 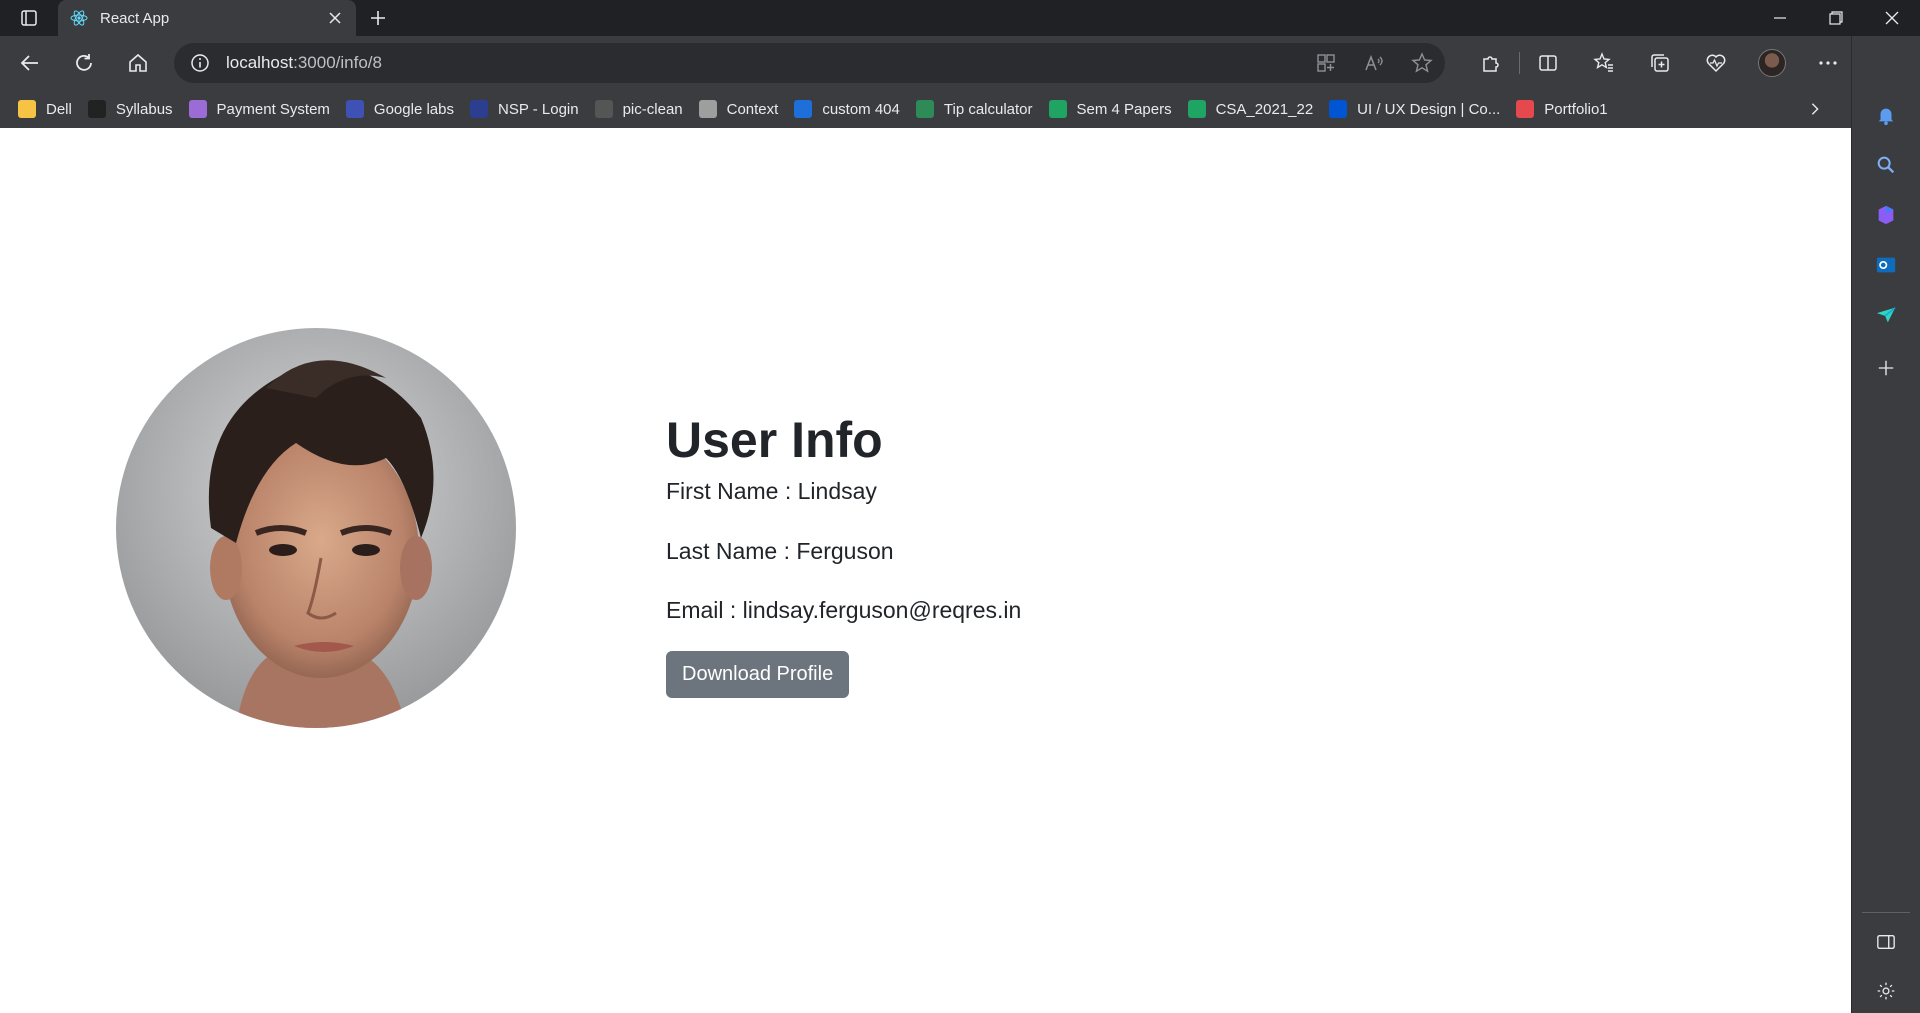 What do you see at coordinates (200, 63) in the screenshot?
I see `site-info-icon` at bounding box center [200, 63].